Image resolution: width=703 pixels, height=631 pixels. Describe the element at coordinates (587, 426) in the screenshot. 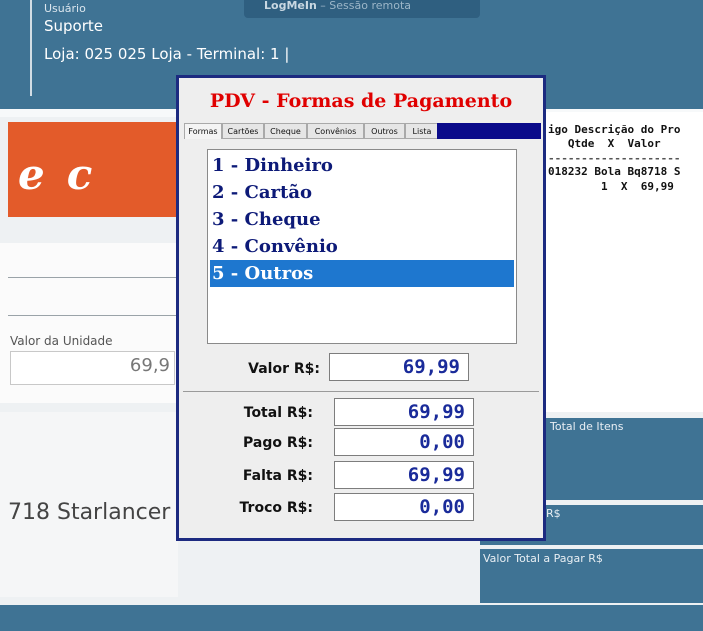

I see `total-items-label: Total de Itens` at that location.